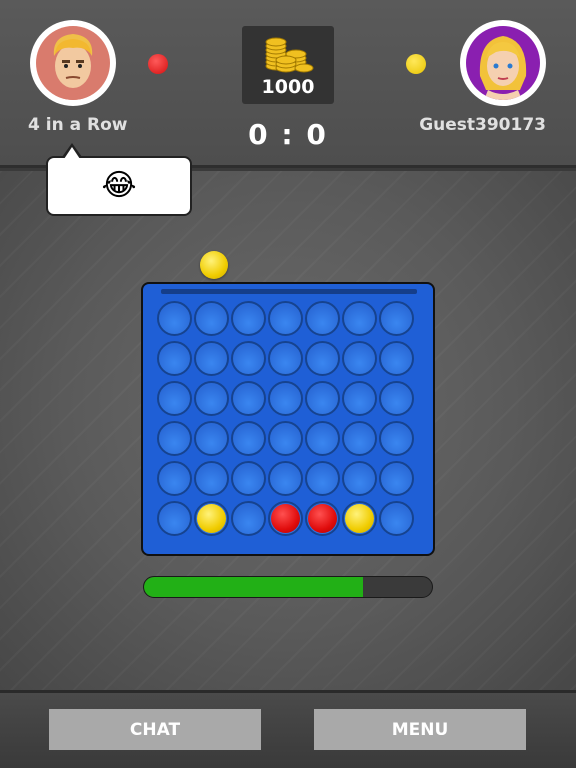  What do you see at coordinates (482, 125) in the screenshot?
I see `player-name-right: Guest390173` at bounding box center [482, 125].